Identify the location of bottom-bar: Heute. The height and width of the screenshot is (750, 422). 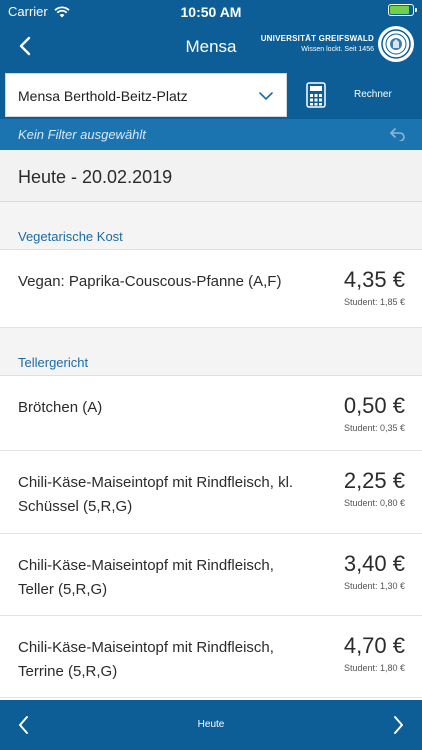
(211, 725).